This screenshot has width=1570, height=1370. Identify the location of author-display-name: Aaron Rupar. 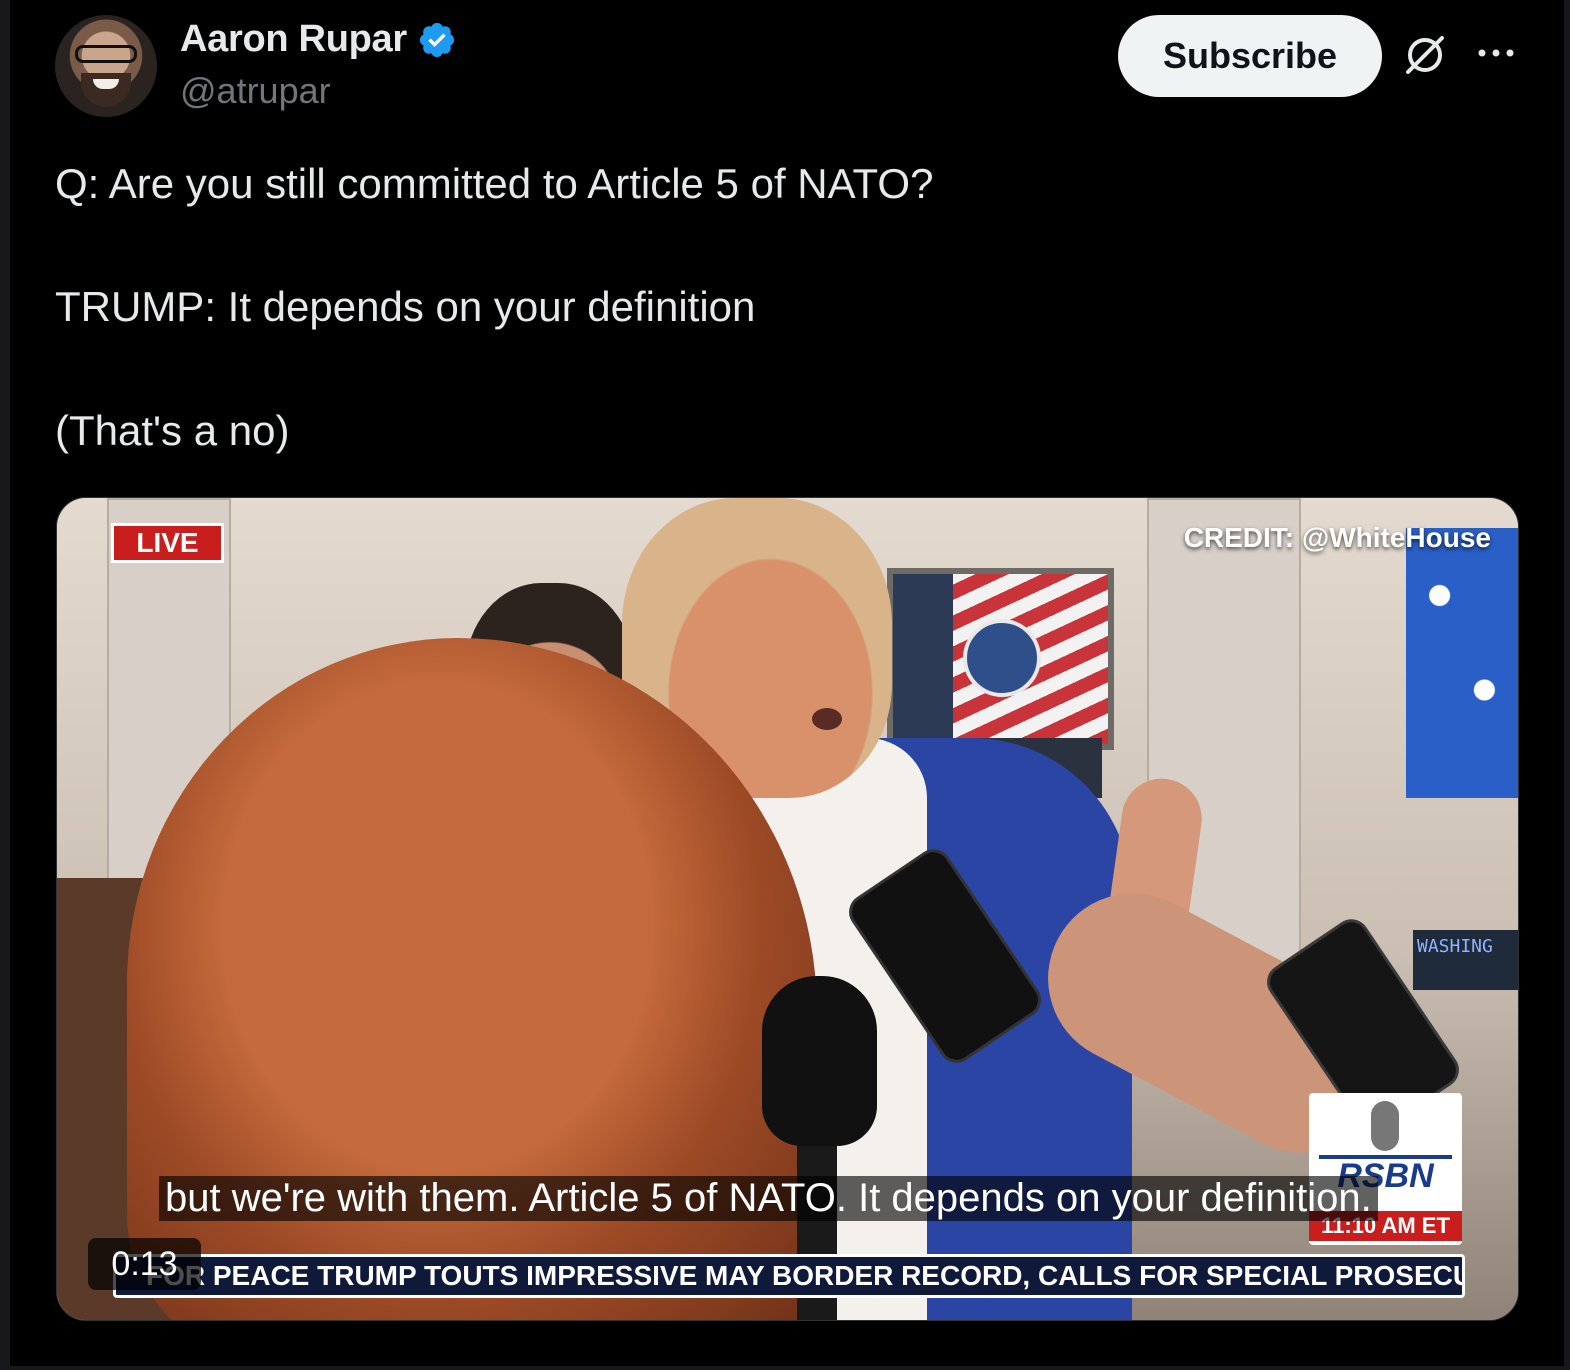
(293, 39).